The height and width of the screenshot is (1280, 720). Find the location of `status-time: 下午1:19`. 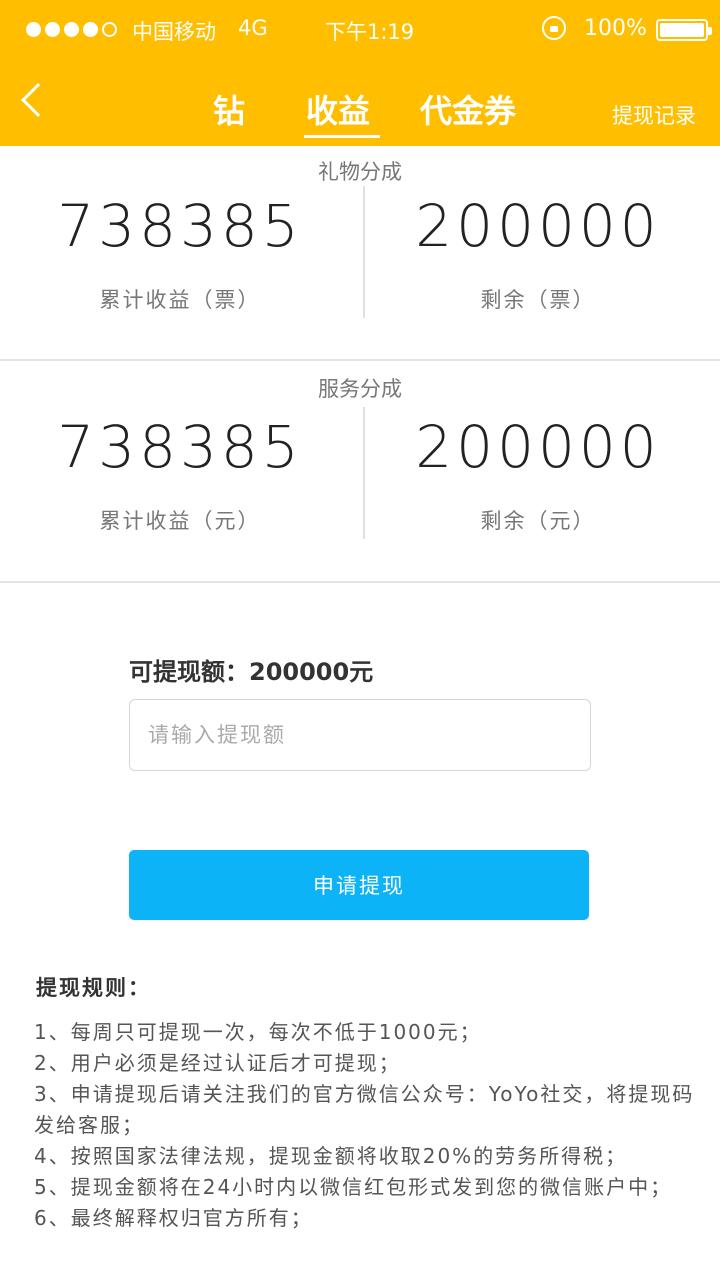

status-time: 下午1:19 is located at coordinates (370, 32).